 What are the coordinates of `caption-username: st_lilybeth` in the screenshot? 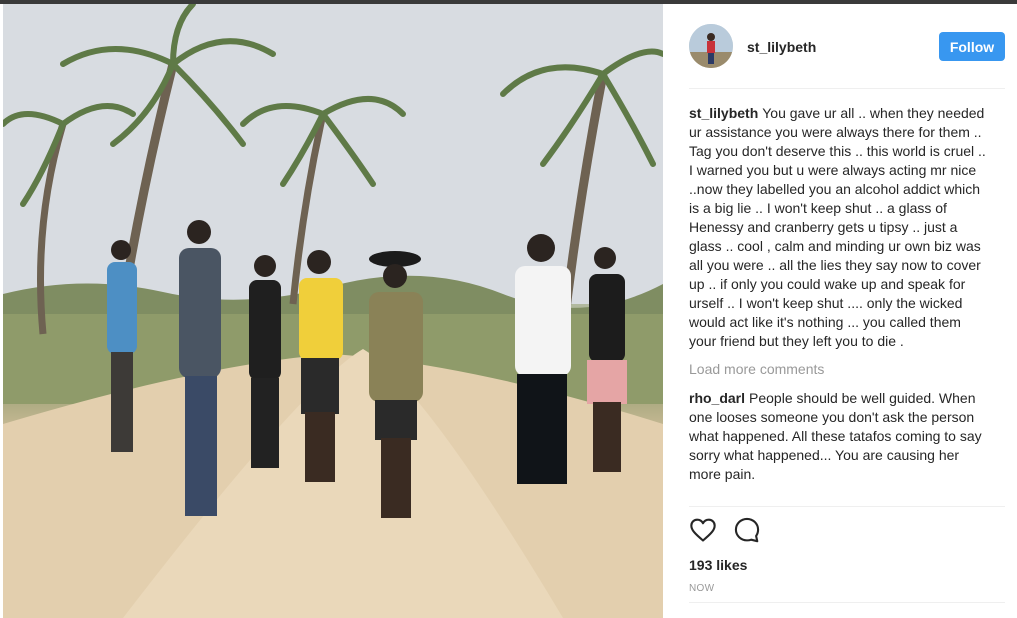 It's located at (723, 113).